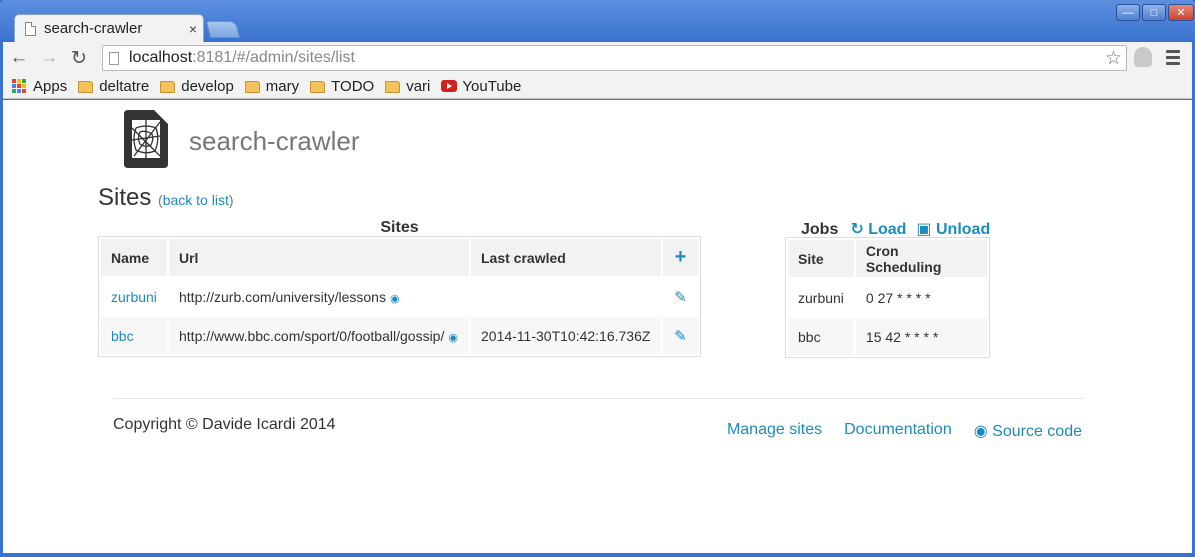 The image size is (1195, 557). Describe the element at coordinates (774, 431) in the screenshot. I see `manage-sites-link: Manage sites` at that location.